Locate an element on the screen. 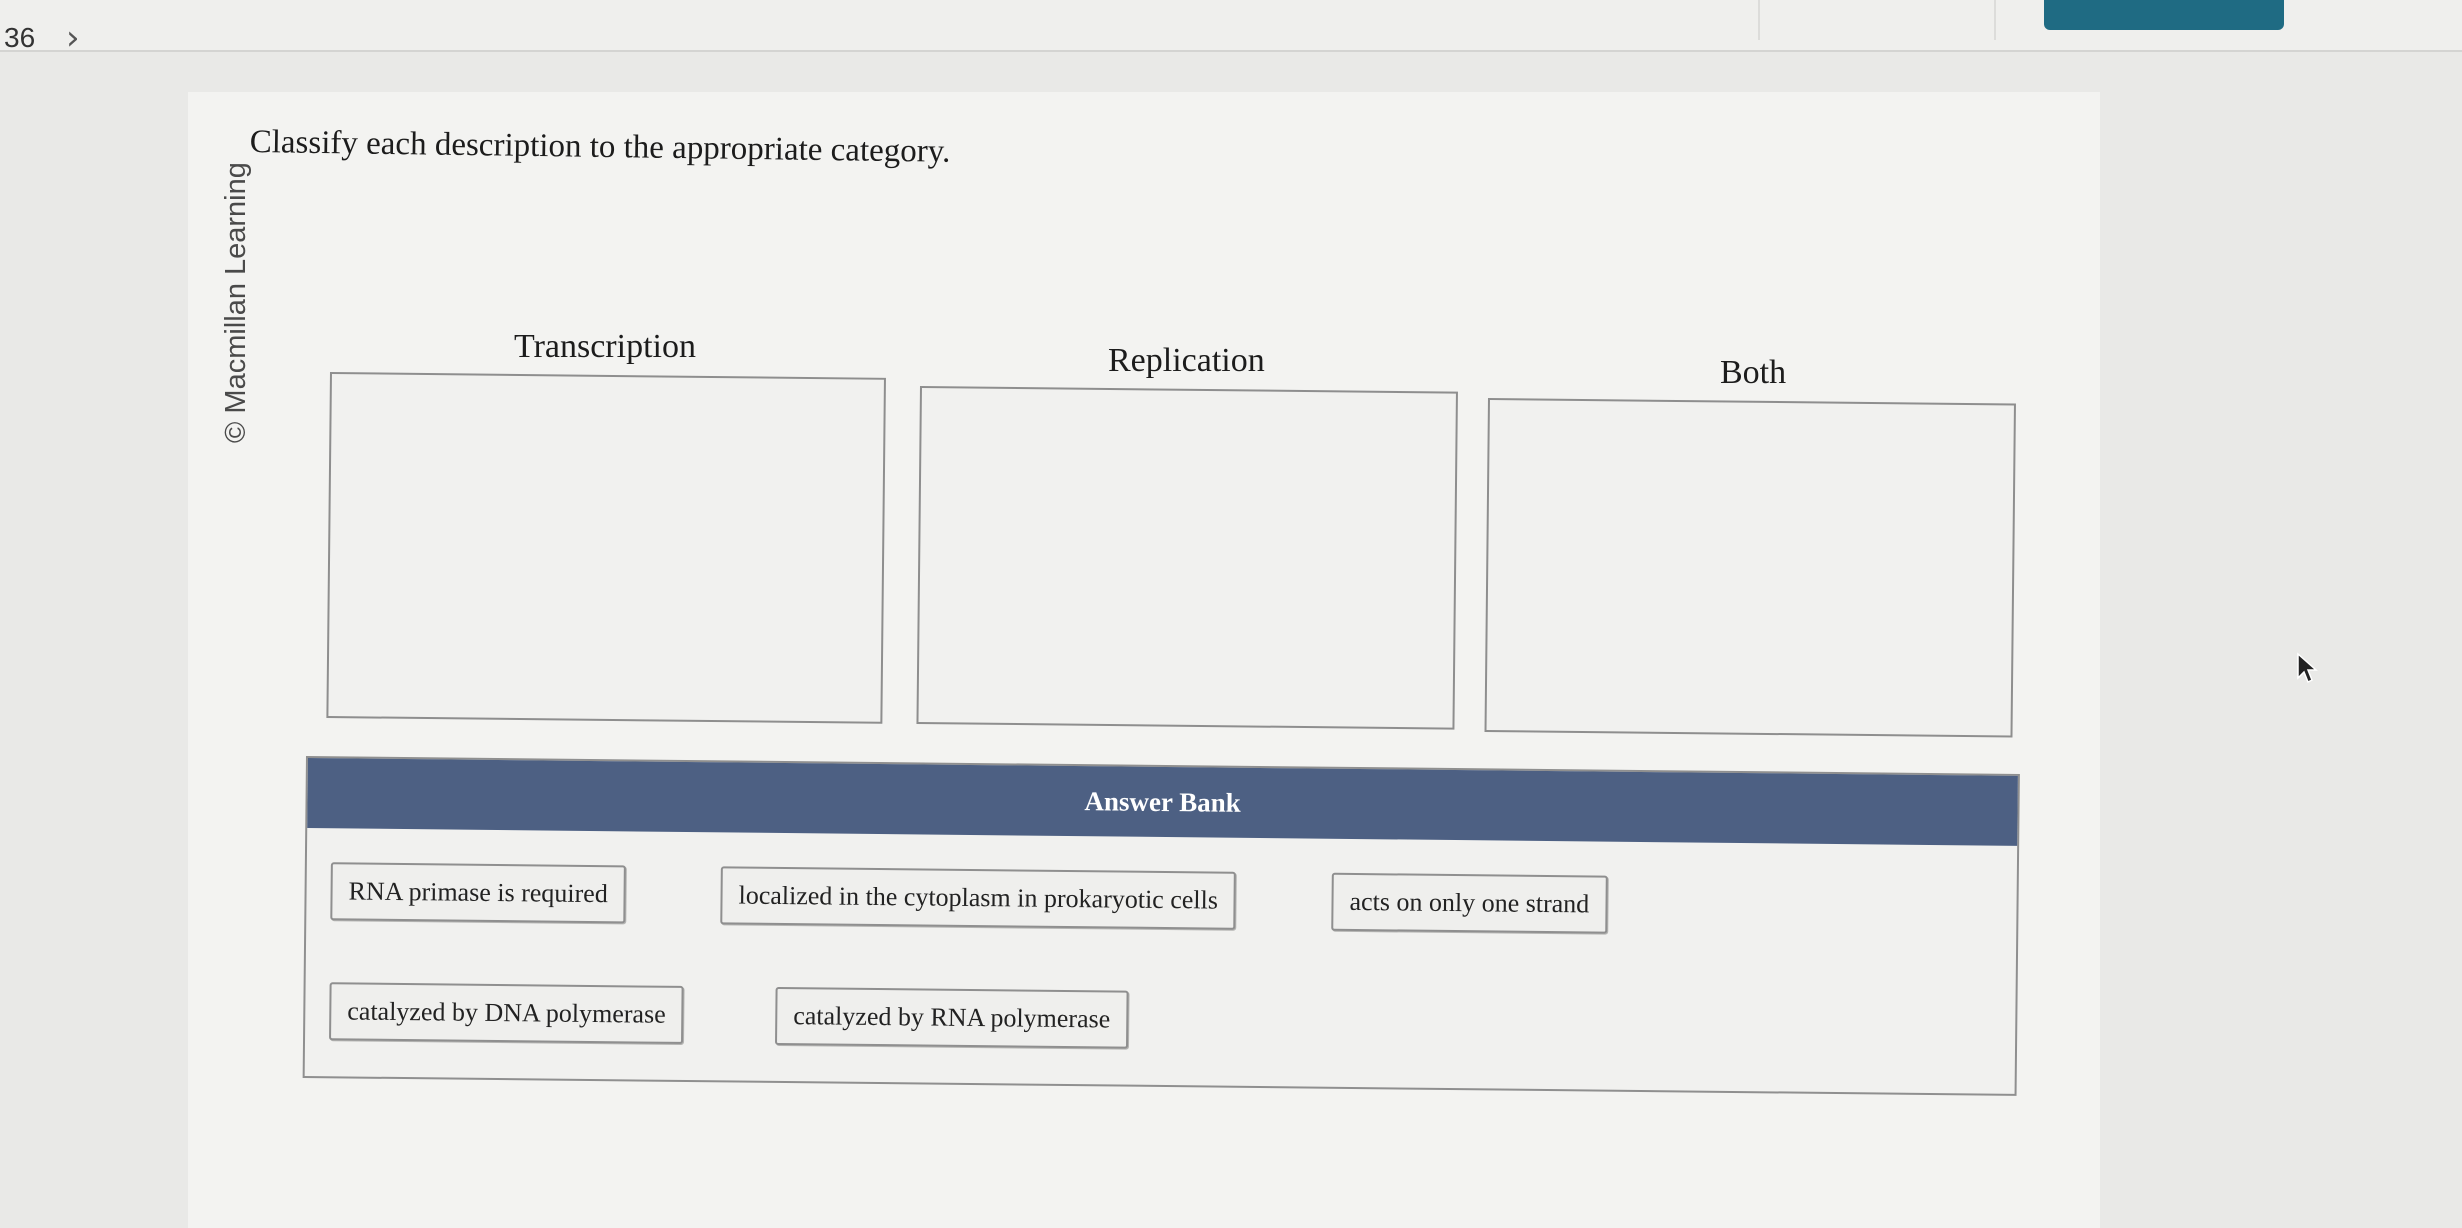  bin-label-replication: Replication is located at coordinates (1186, 360).